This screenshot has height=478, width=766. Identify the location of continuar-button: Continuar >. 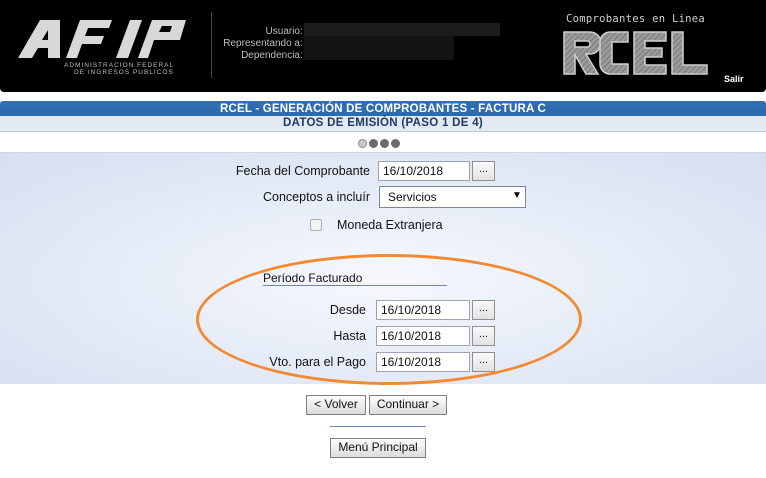
(408, 405).